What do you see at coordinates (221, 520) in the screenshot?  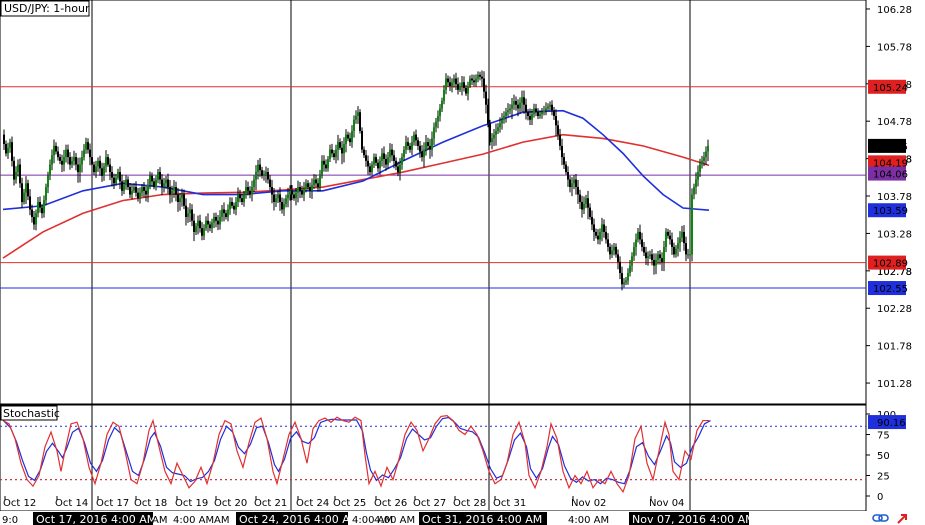 I see `footer-fragment: AM` at bounding box center [221, 520].